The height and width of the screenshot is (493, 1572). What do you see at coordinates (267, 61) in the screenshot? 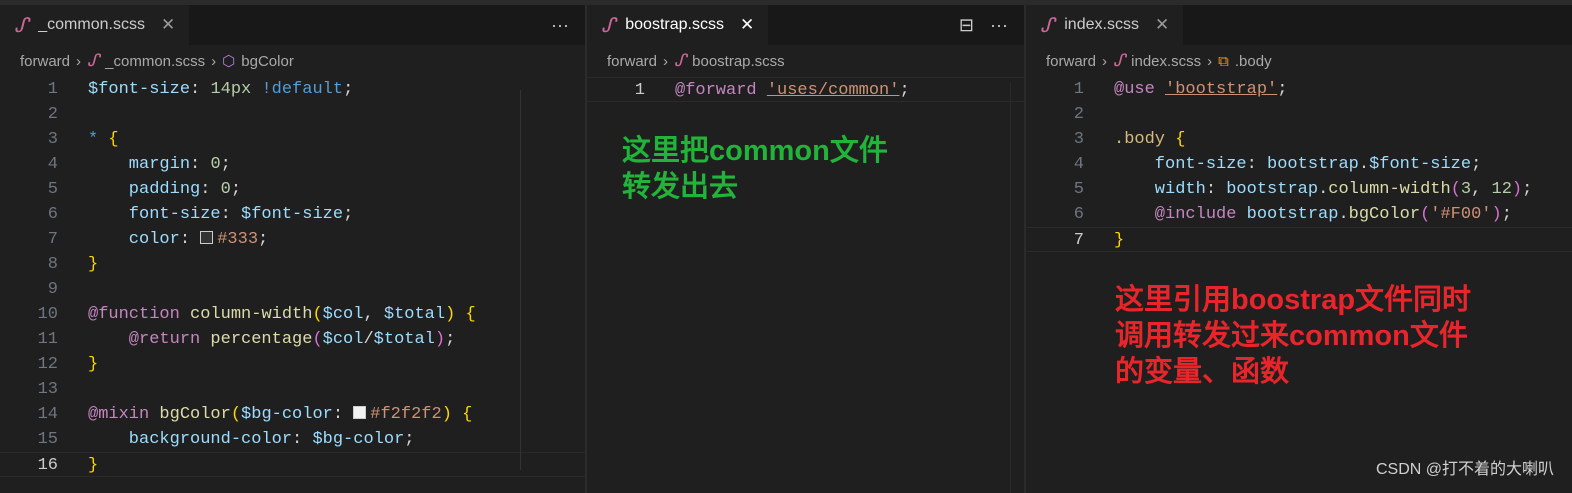
I see `breadcrumb-symbol: bgColor` at bounding box center [267, 61].